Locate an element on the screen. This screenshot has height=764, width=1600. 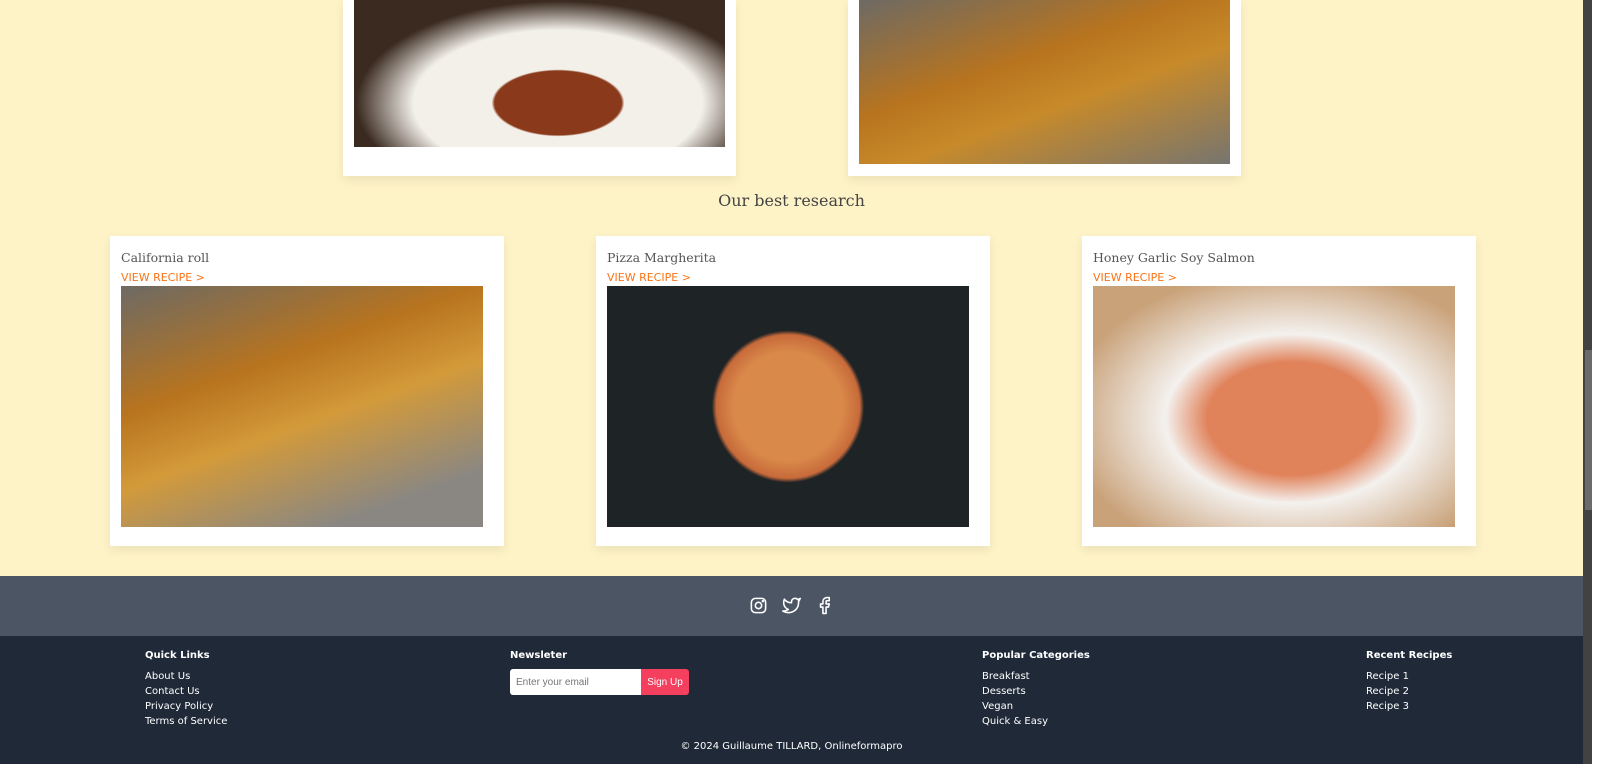
link-contact: Contact Us is located at coordinates (186, 691).